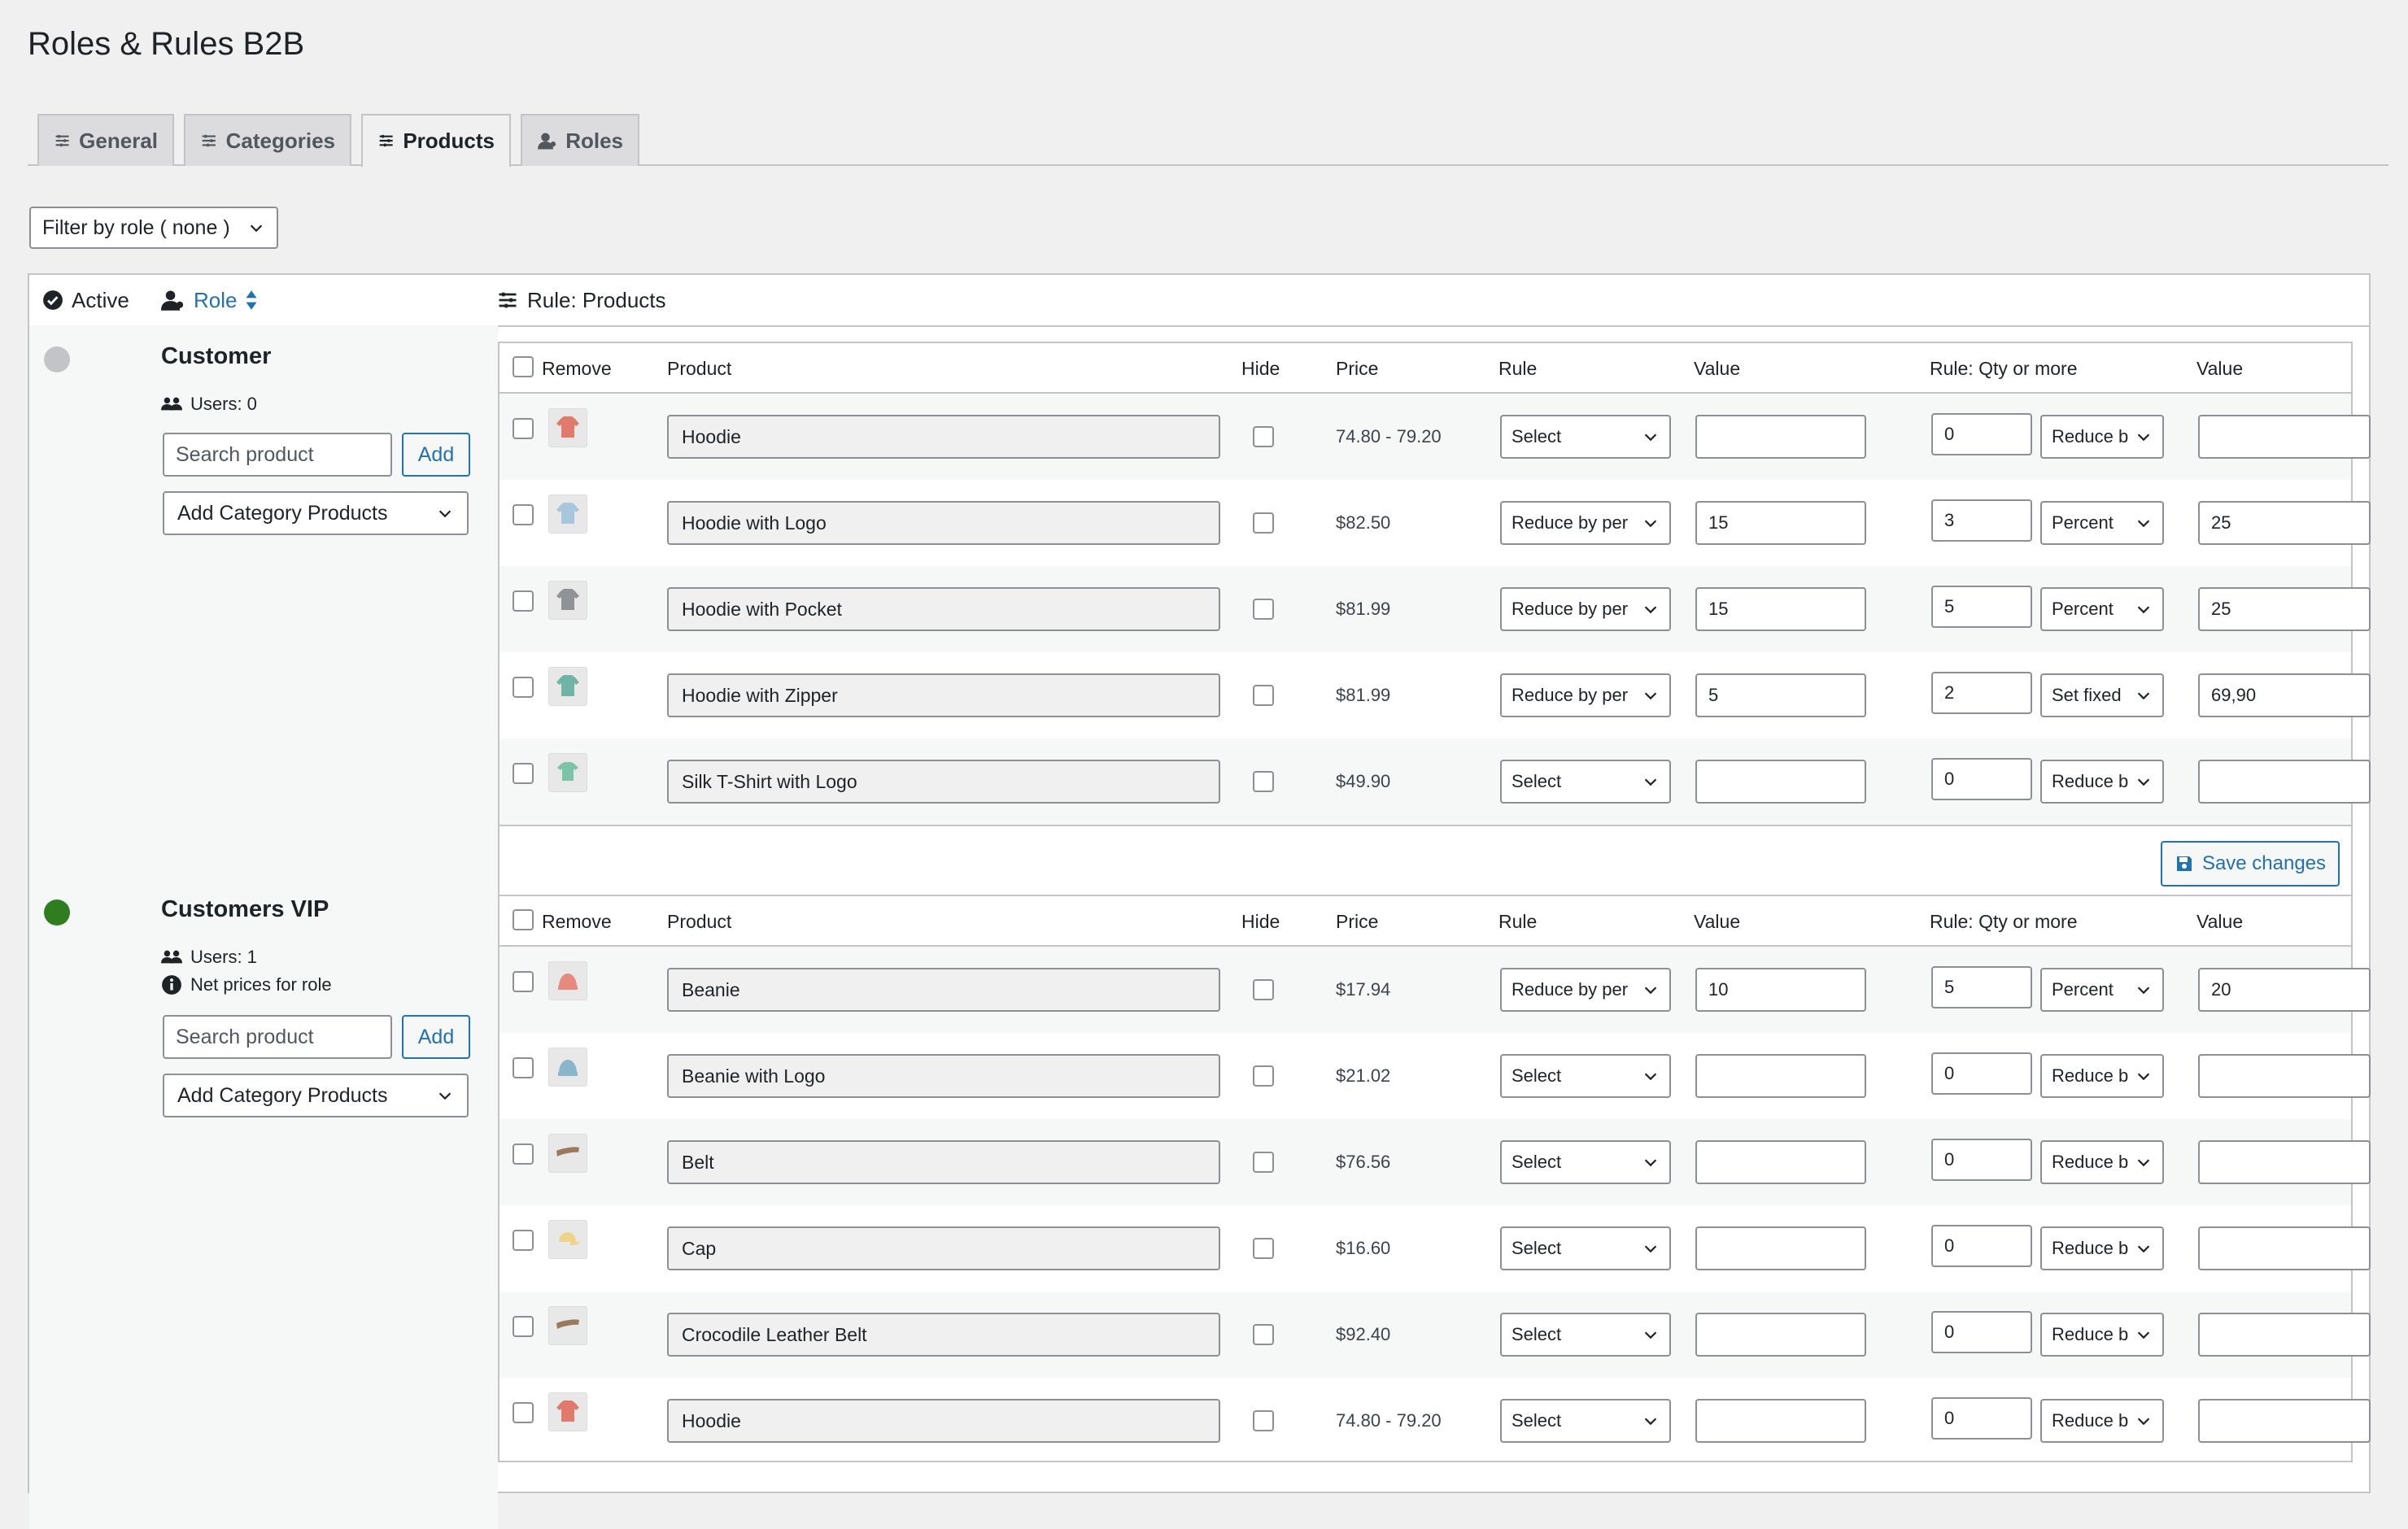 This screenshot has height=1529, width=2408. I want to click on product-name-field: Silk T-Shirt with Logo, so click(944, 782).